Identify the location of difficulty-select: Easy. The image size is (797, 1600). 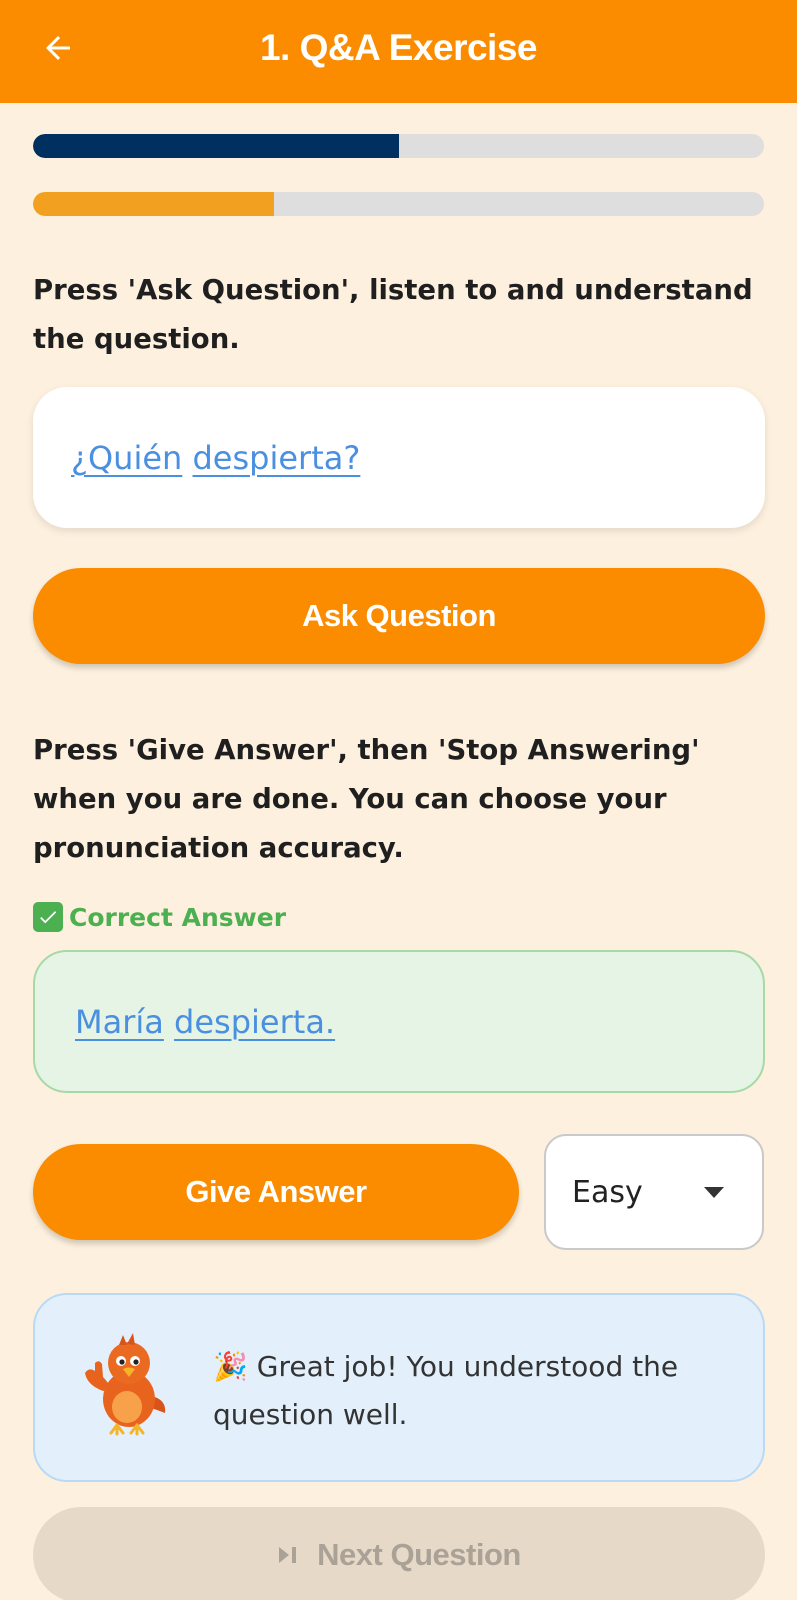
(654, 1192).